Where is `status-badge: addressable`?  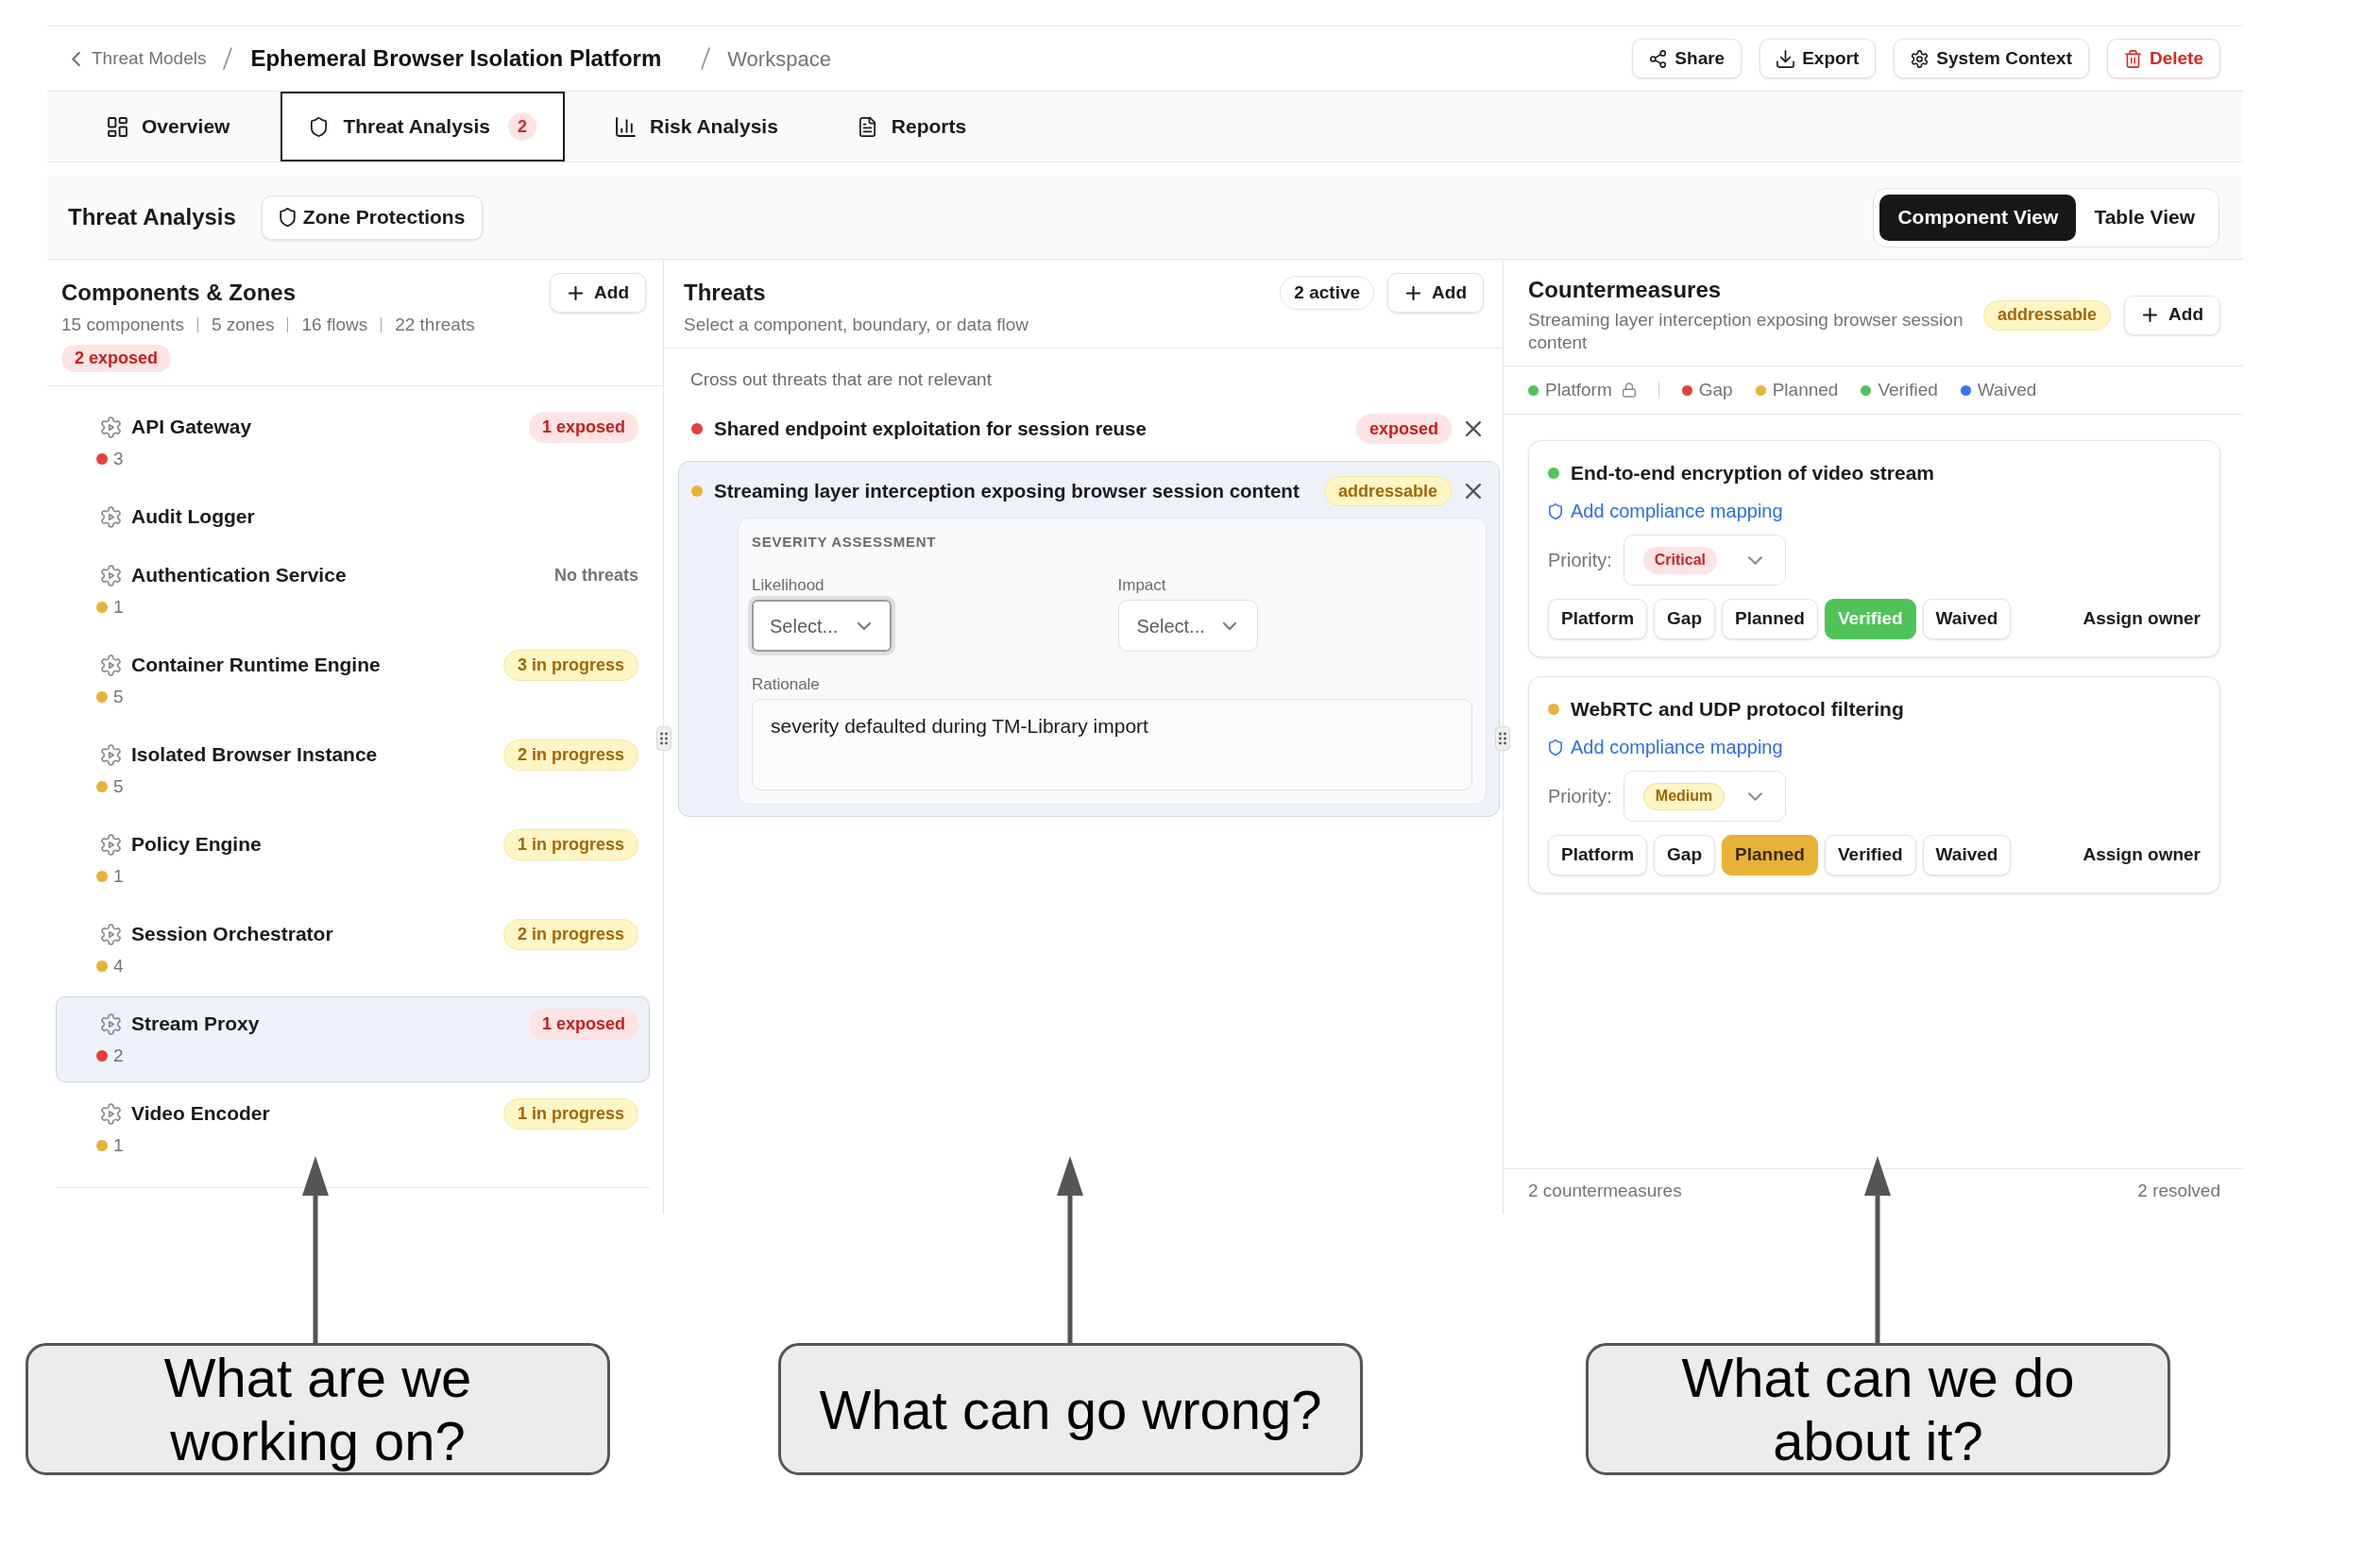
status-badge: addressable is located at coordinates (2047, 315).